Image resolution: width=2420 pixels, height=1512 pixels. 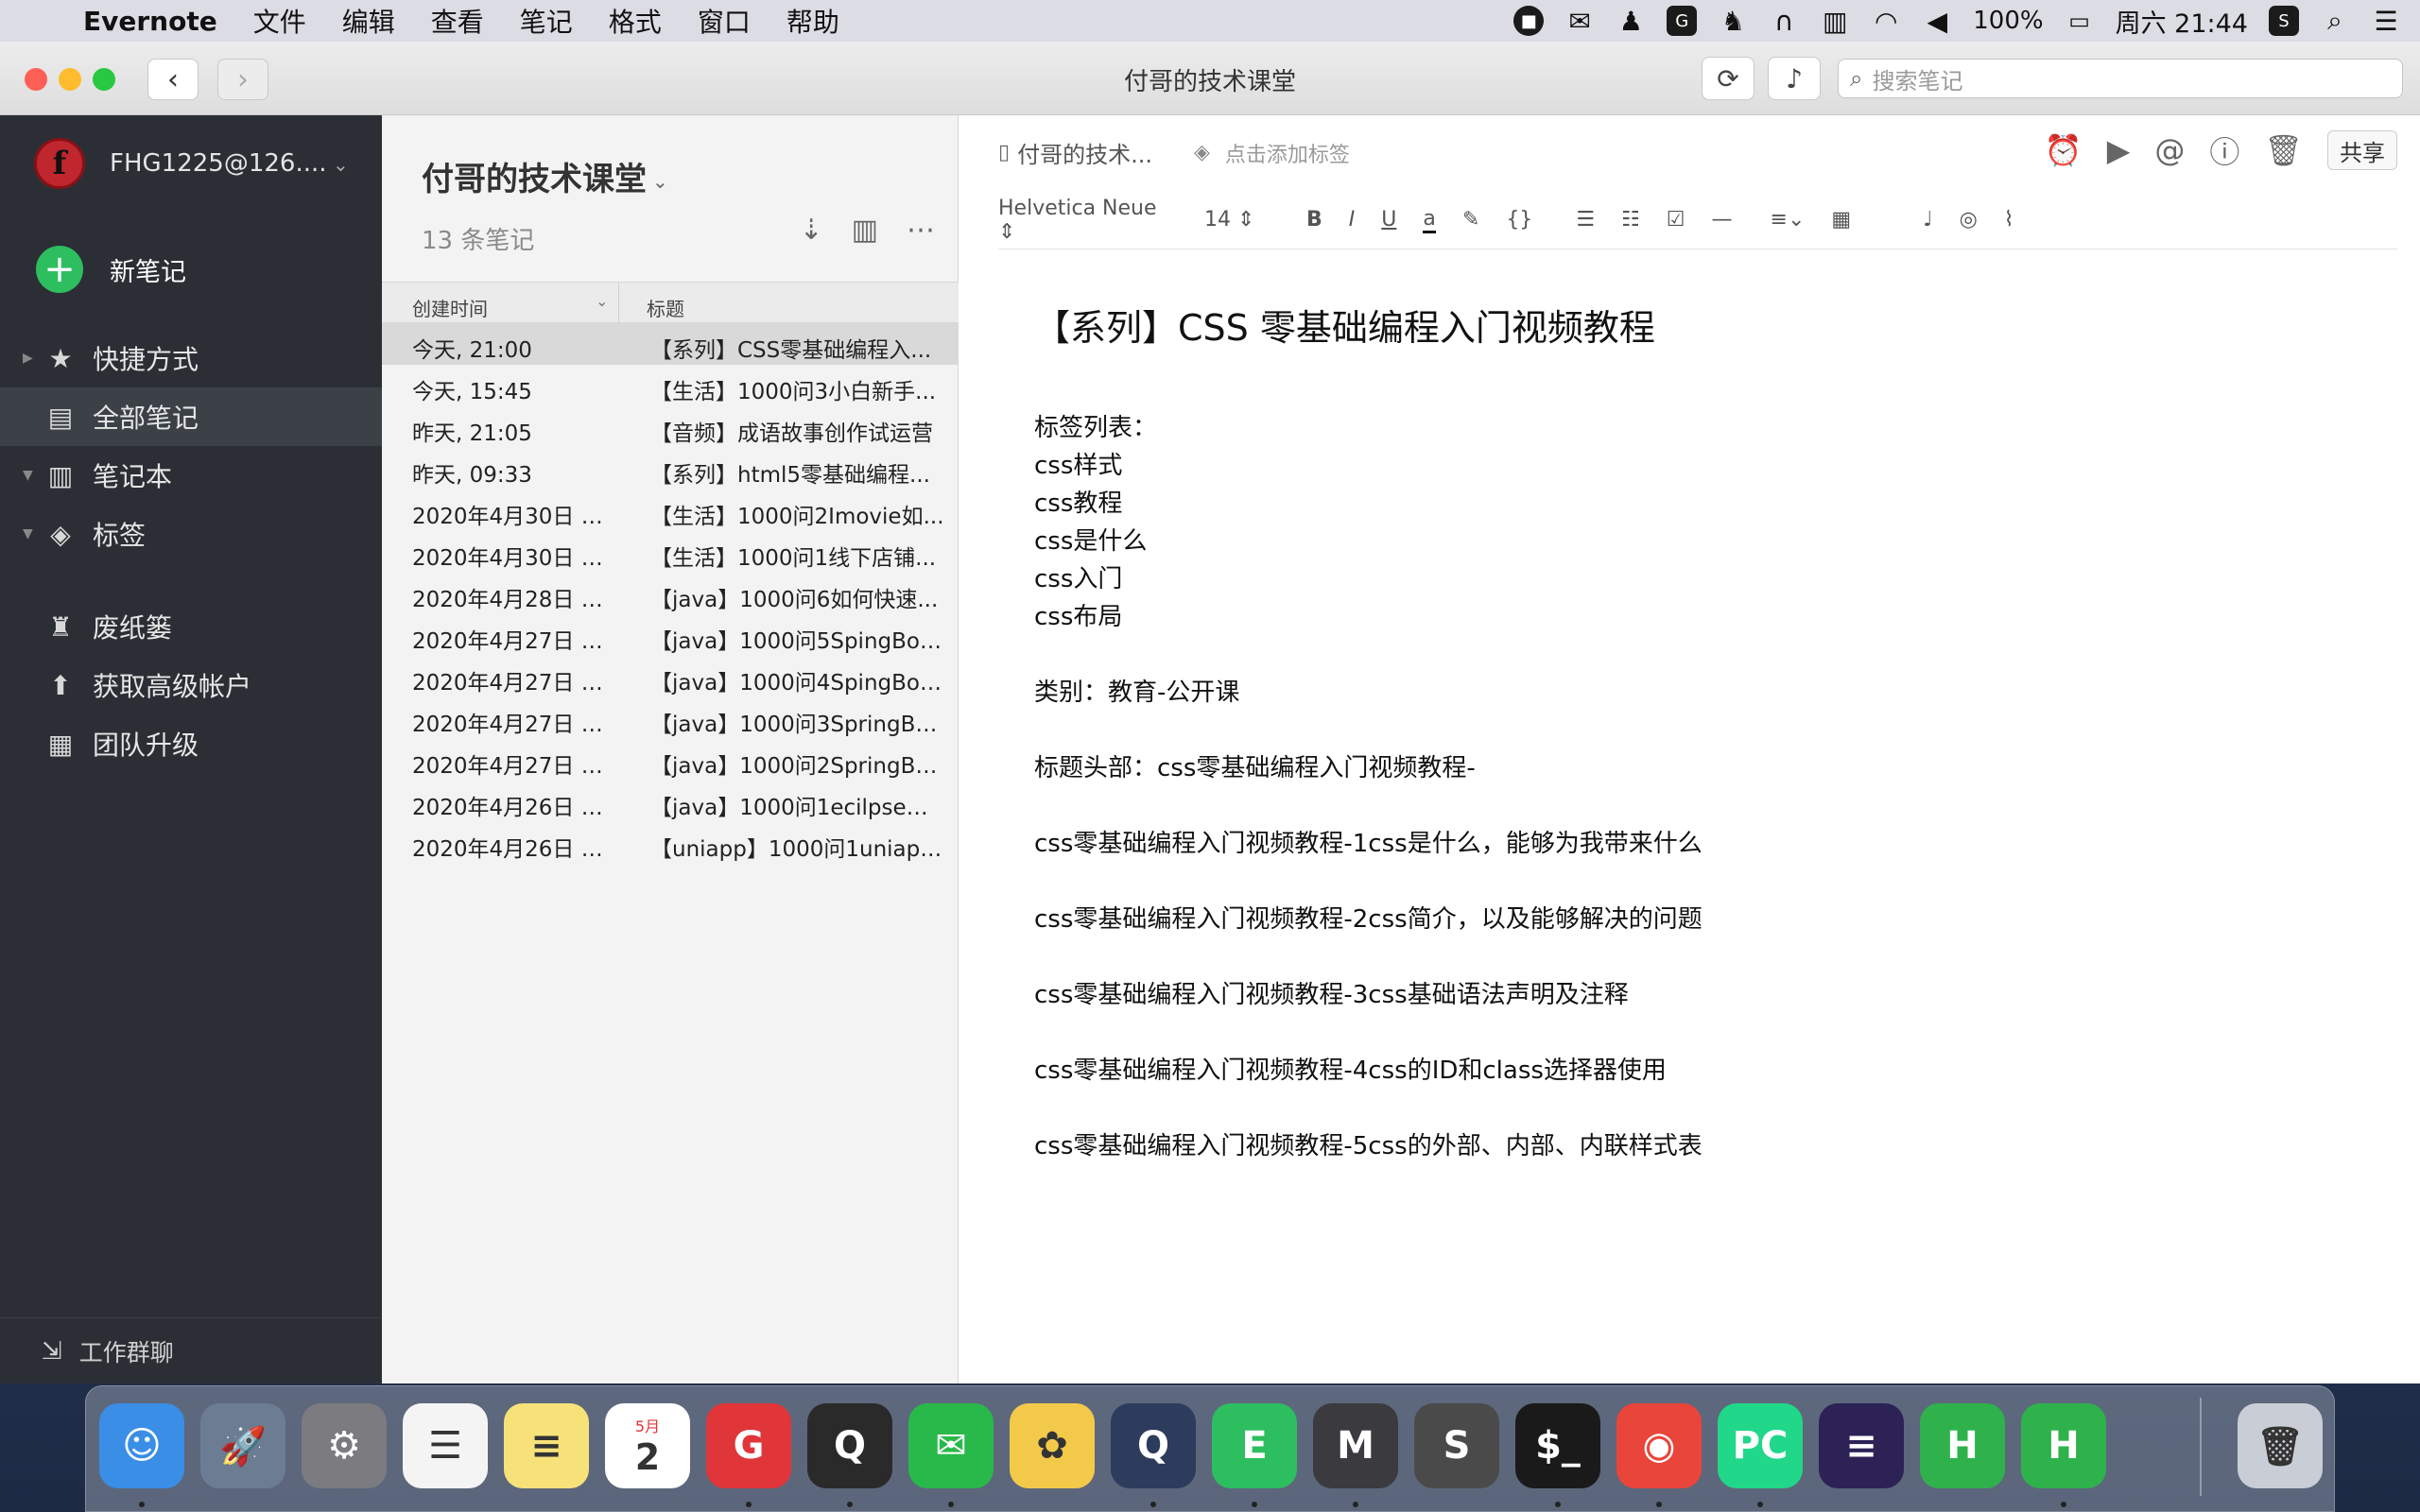 I want to click on dock-notes-icon: ≡, so click(x=546, y=1445).